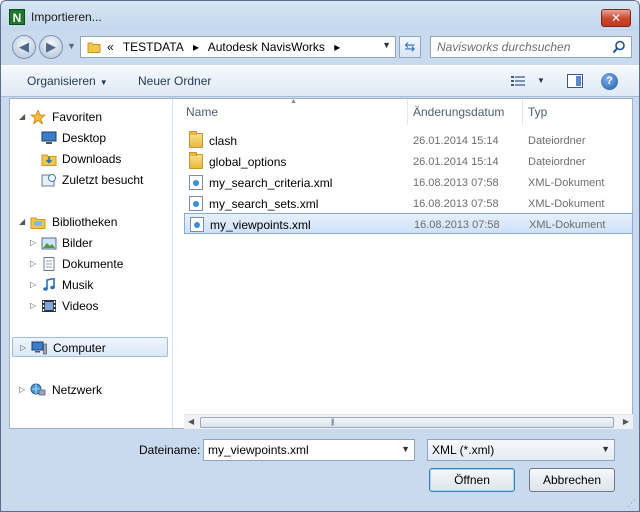  I want to click on view-options-icon, so click(518, 81).